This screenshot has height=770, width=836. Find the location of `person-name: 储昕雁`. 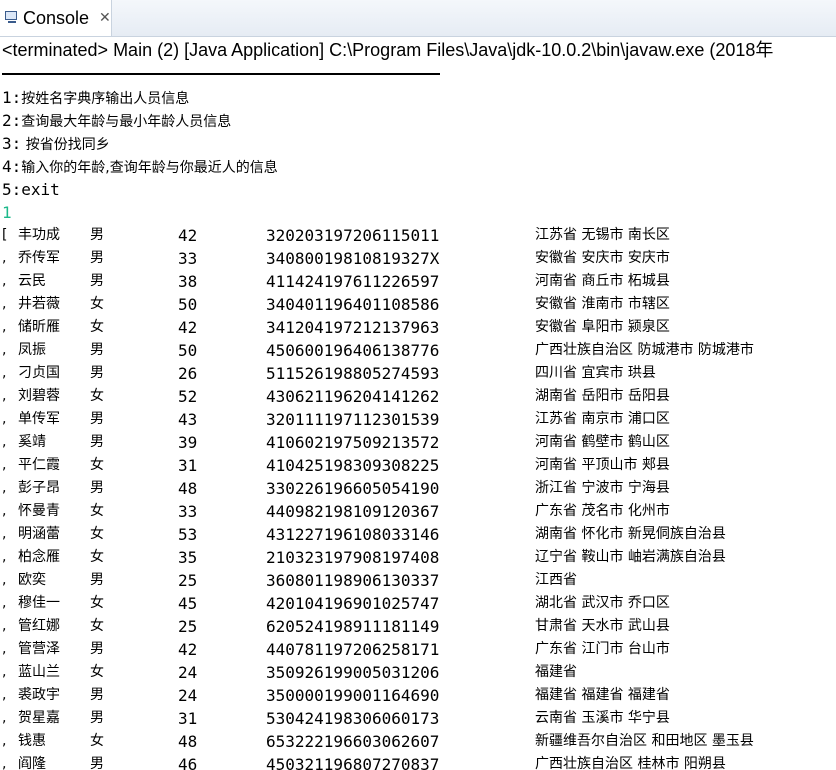

person-name: 储昕雁 is located at coordinates (39, 327).